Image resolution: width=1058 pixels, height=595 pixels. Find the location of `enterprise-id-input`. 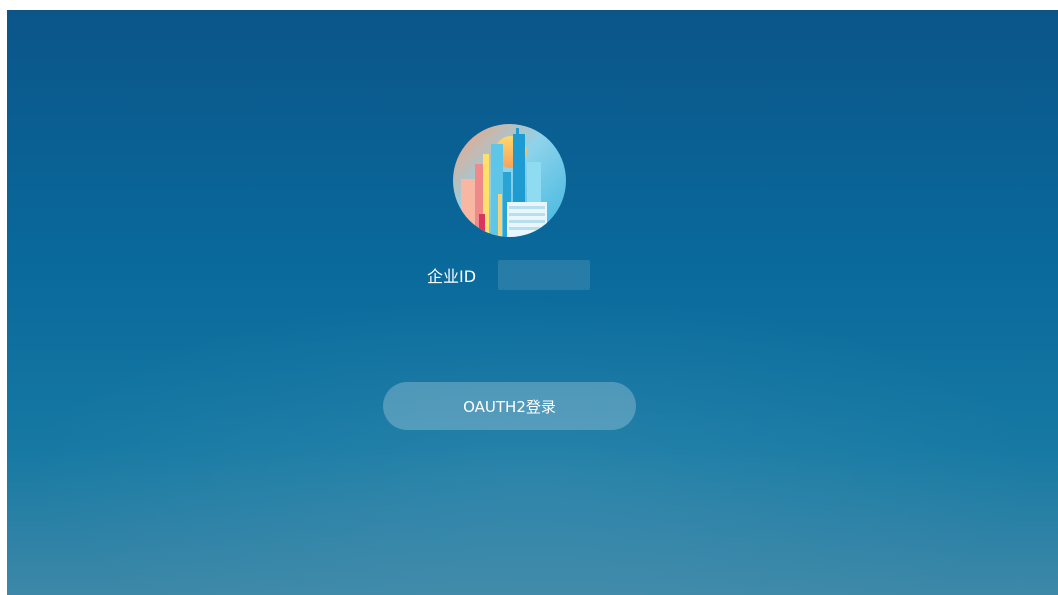

enterprise-id-input is located at coordinates (544, 275).